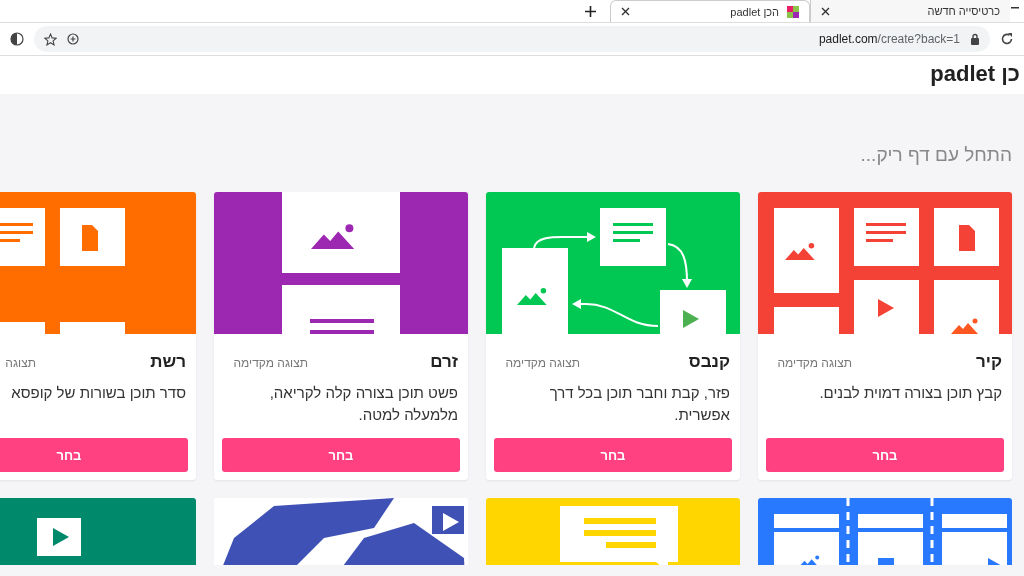 This screenshot has height=576, width=1024. What do you see at coordinates (988, 362) in the screenshot?
I see `template-title: קיר` at bounding box center [988, 362].